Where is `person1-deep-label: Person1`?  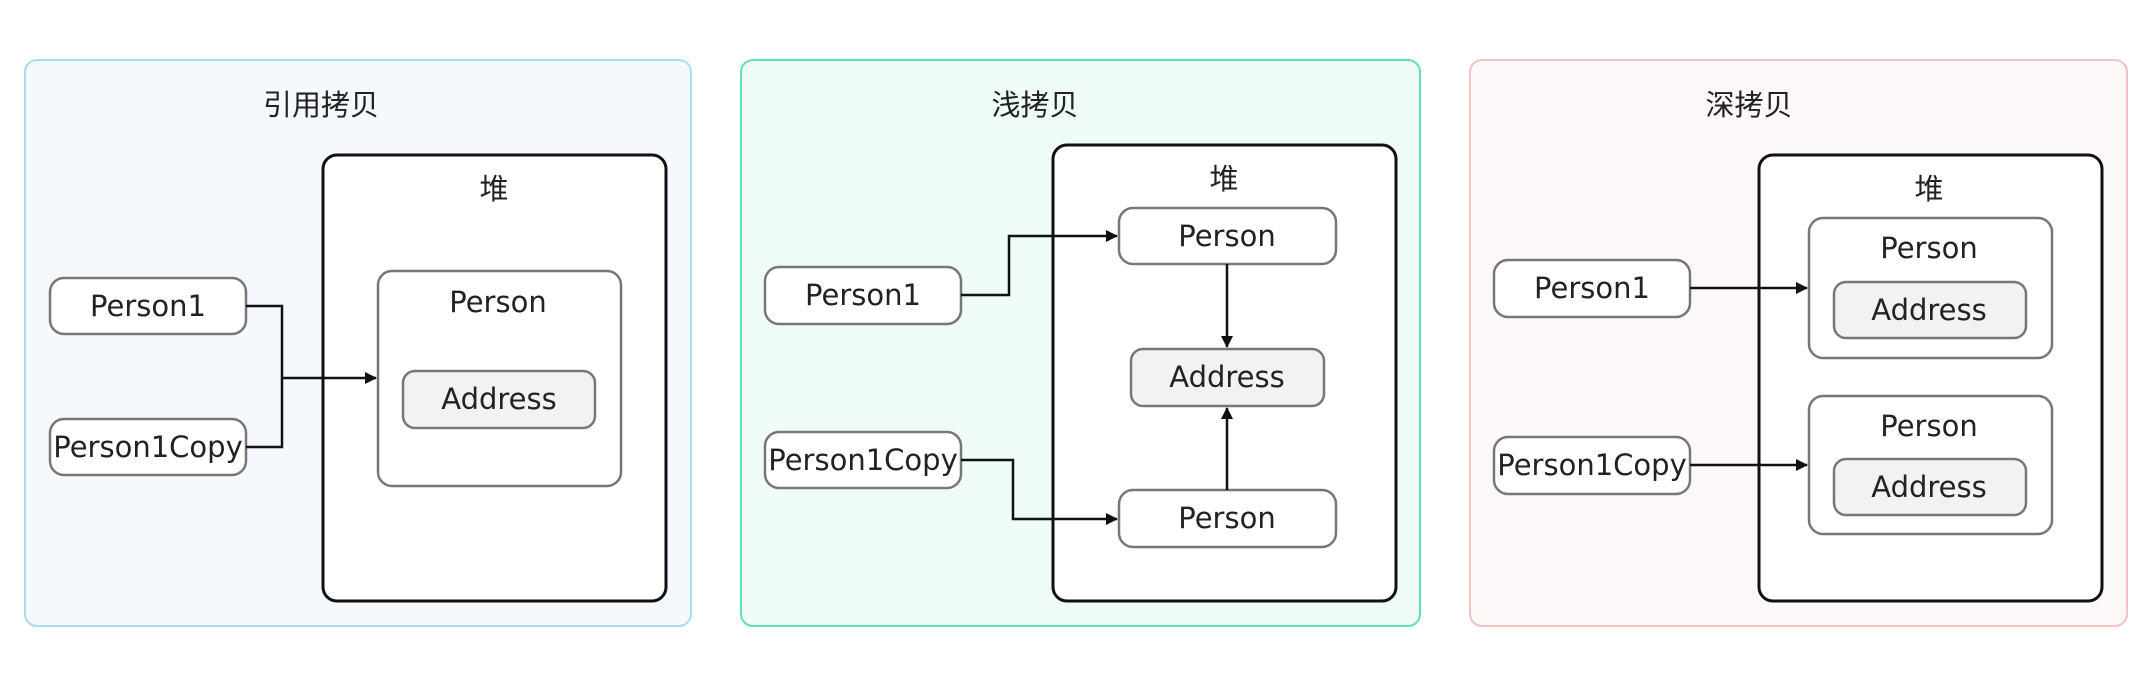 person1-deep-label: Person1 is located at coordinates (1592, 288).